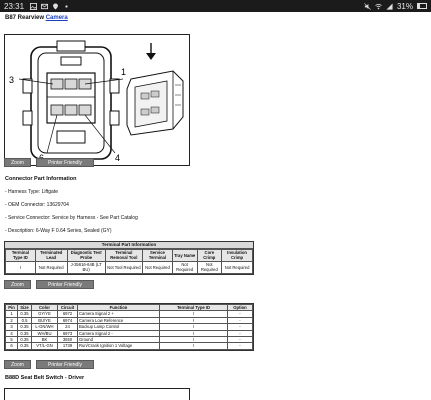  Describe the element at coordinates (51, 255) in the screenshot. I see `column-header: Terminated Lead` at that location.